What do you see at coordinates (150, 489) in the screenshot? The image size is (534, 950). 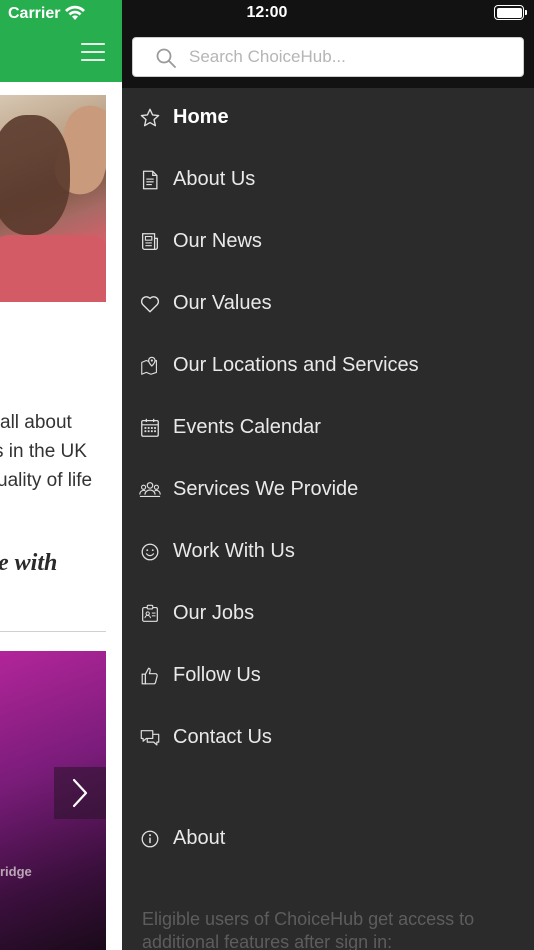 I see `people-icon` at bounding box center [150, 489].